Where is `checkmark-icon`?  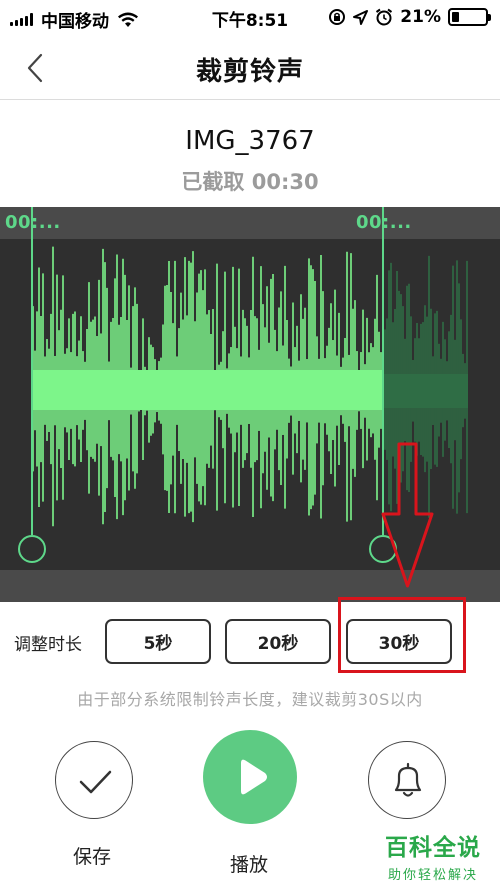 checkmark-icon is located at coordinates (95, 782).